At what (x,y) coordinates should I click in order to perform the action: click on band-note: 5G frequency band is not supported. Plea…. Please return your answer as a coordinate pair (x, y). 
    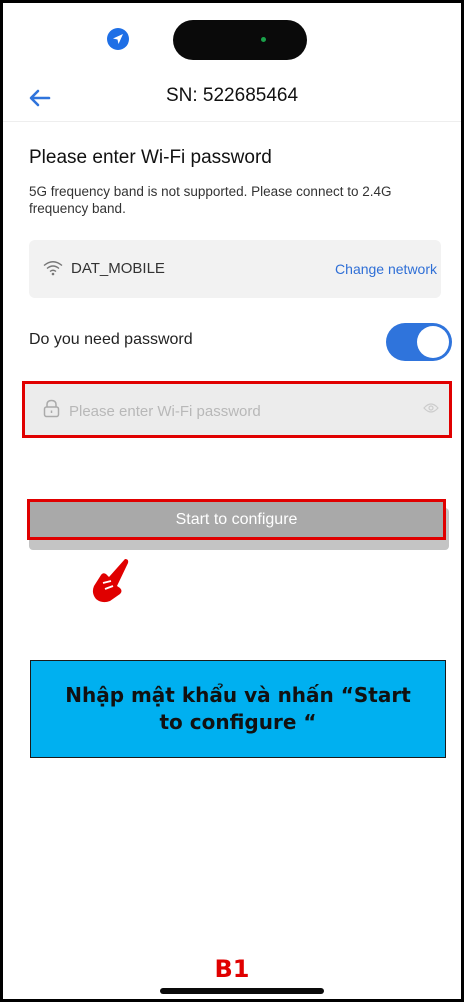
    Looking at the image, I should click on (210, 200).